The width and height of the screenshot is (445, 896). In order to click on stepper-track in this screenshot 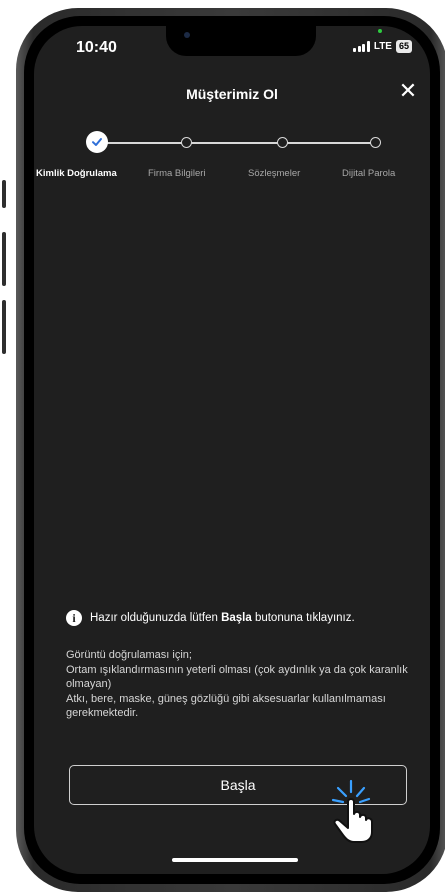, I will do `click(236, 143)`.